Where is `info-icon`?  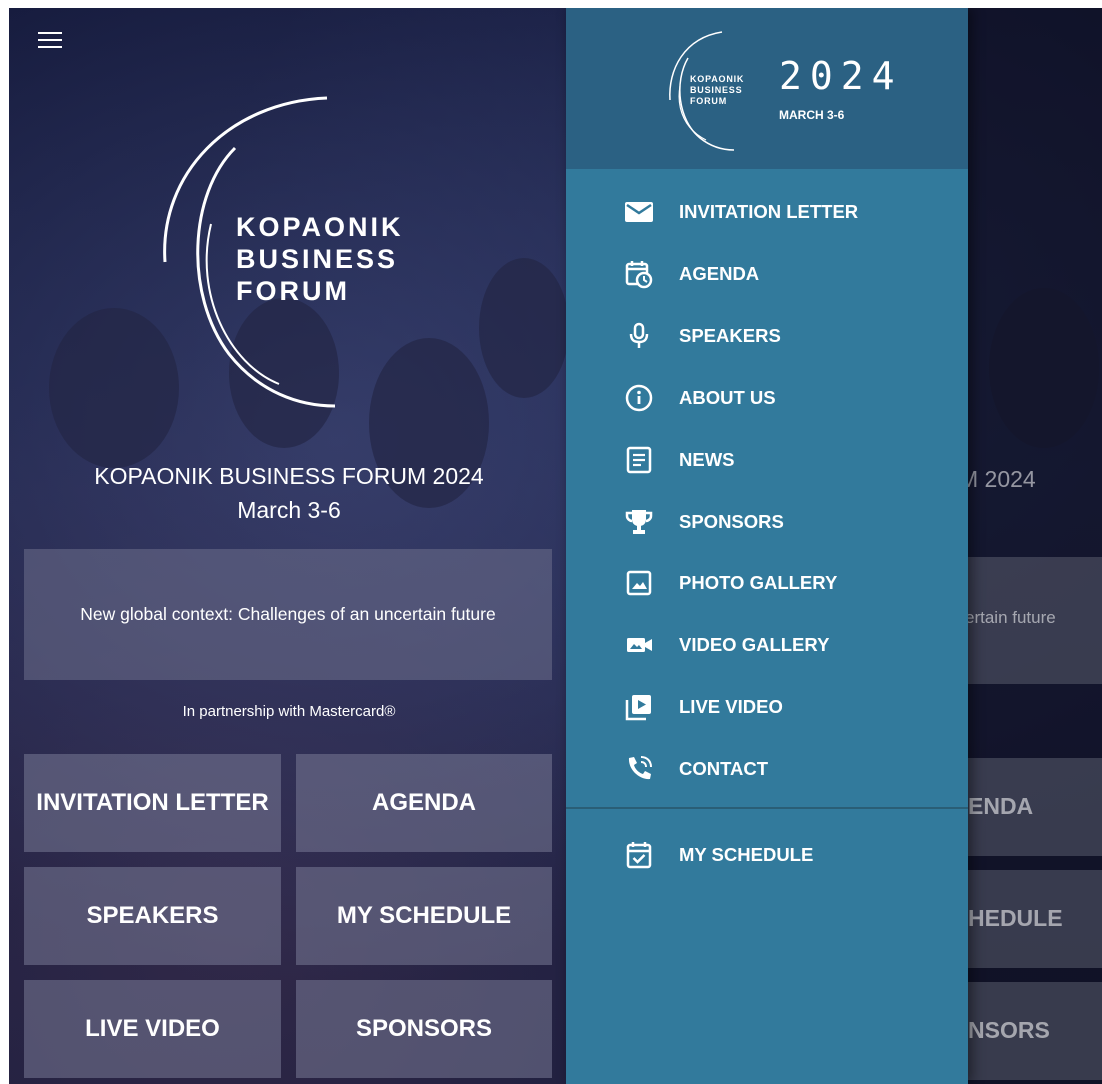
info-icon is located at coordinates (639, 398).